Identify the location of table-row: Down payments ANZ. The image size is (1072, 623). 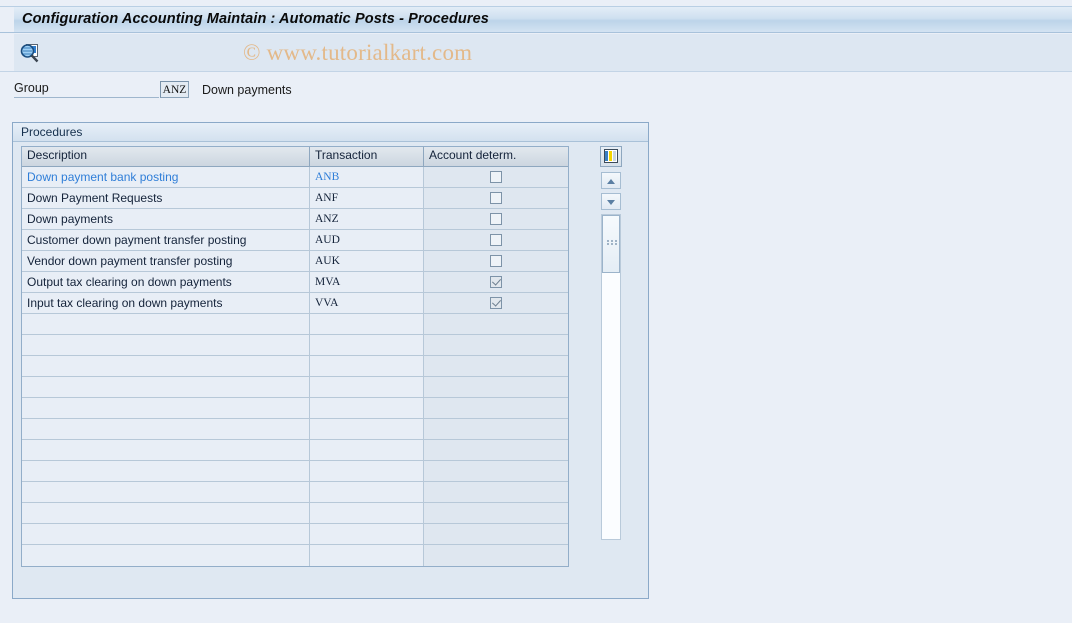
(295, 219).